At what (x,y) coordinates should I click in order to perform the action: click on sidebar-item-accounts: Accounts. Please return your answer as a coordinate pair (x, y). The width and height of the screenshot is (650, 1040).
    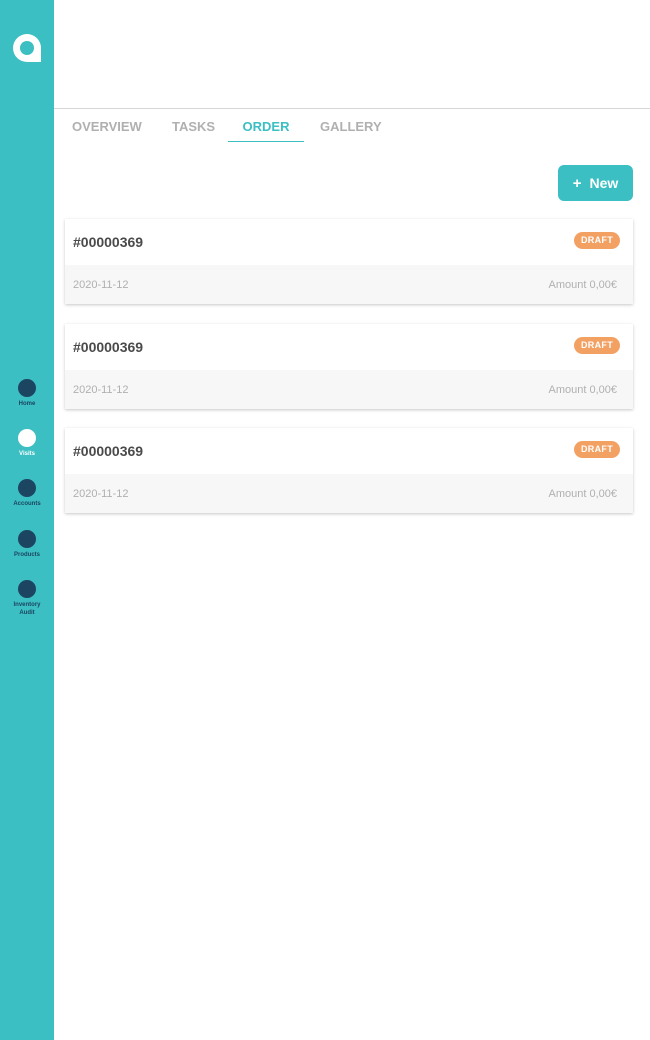
    Looking at the image, I should click on (27, 493).